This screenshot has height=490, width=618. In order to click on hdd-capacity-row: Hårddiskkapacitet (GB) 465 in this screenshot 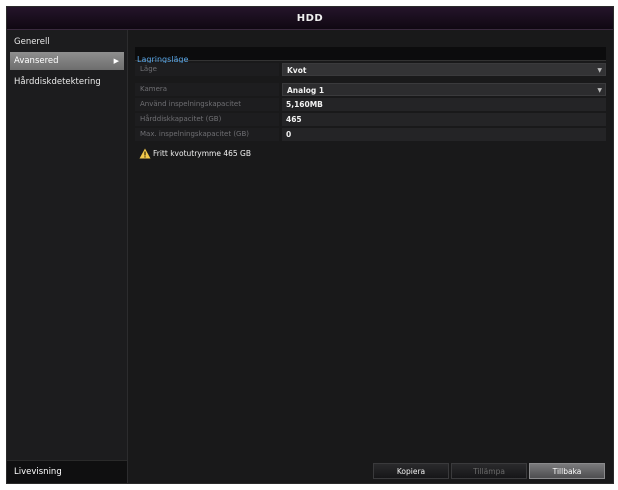, I will do `click(370, 119)`.